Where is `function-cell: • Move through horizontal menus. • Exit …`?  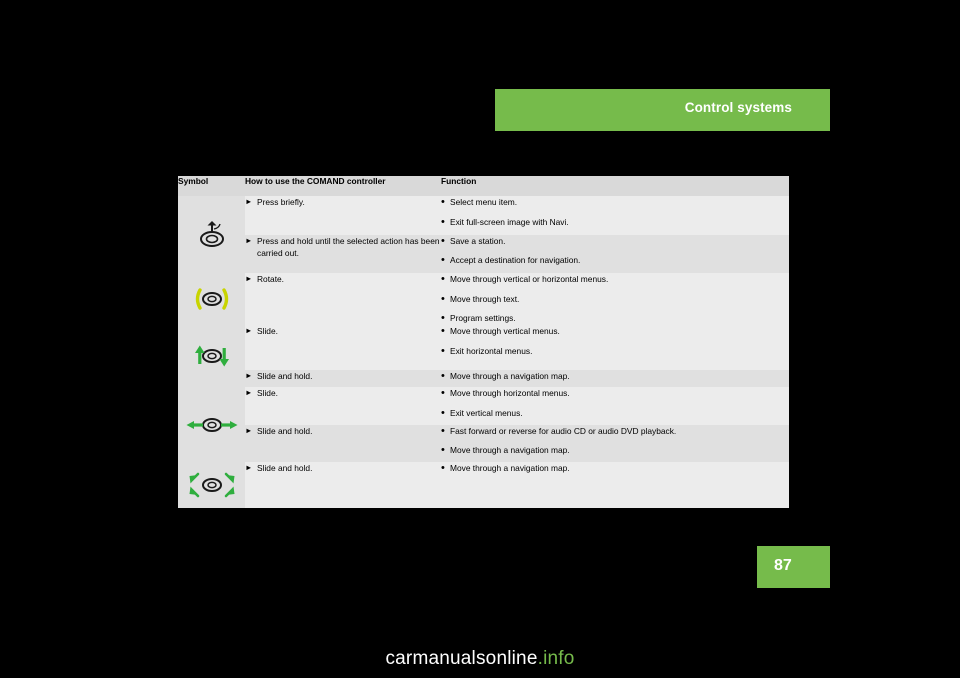
function-cell: • Move through horizontal menus. • Exit … is located at coordinates (615, 406).